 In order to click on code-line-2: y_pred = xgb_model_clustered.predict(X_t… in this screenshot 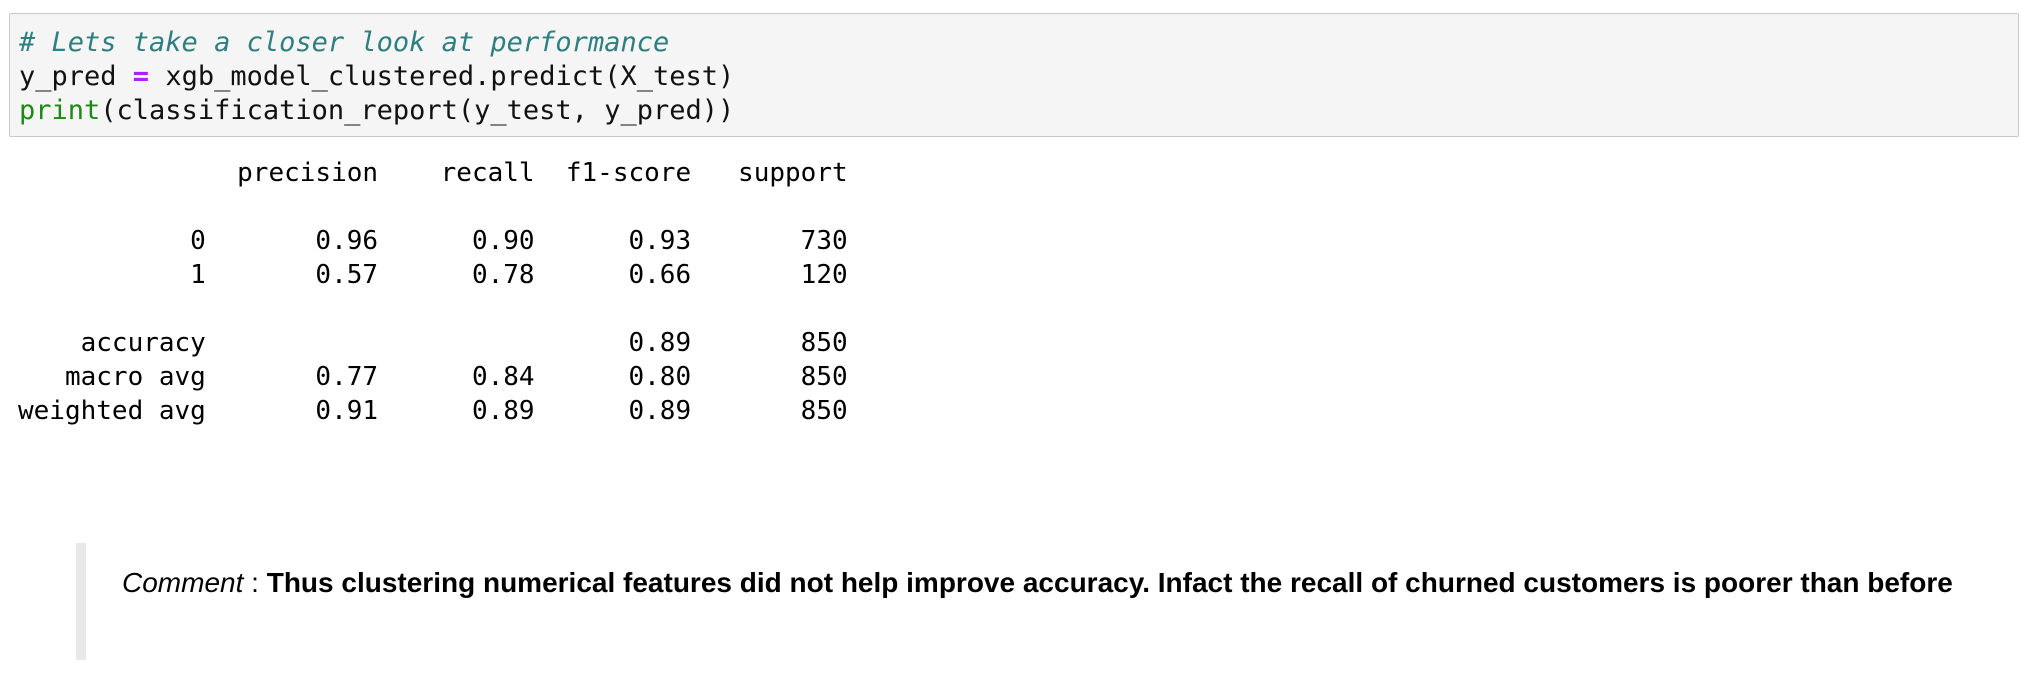, I will do `click(1018, 77)`.